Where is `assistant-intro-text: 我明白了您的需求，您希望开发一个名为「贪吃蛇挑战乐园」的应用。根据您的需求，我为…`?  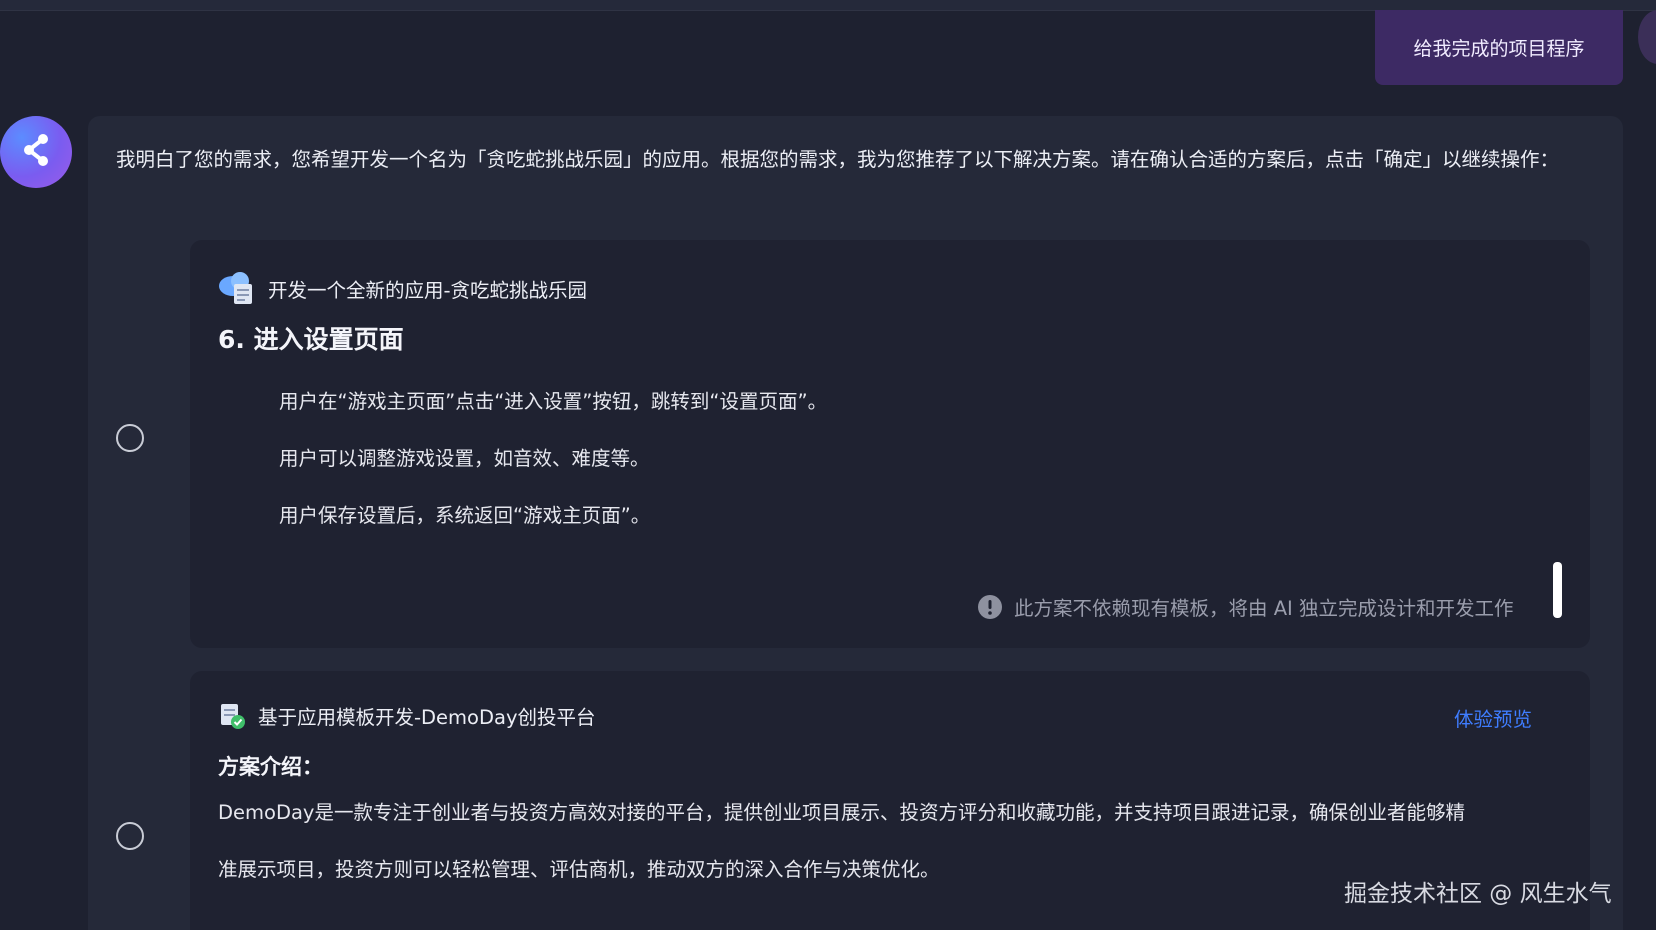 assistant-intro-text: 我明白了您的需求，您希望开发一个名为「贪吃蛇挑战乐园」的应用。根据您的需求，我为… is located at coordinates (838, 159).